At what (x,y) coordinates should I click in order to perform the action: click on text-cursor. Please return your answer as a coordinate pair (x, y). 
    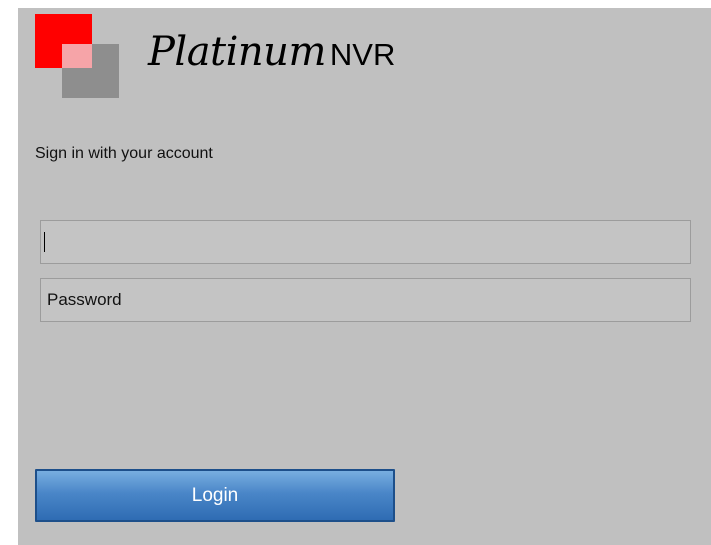
    Looking at the image, I should click on (44, 242).